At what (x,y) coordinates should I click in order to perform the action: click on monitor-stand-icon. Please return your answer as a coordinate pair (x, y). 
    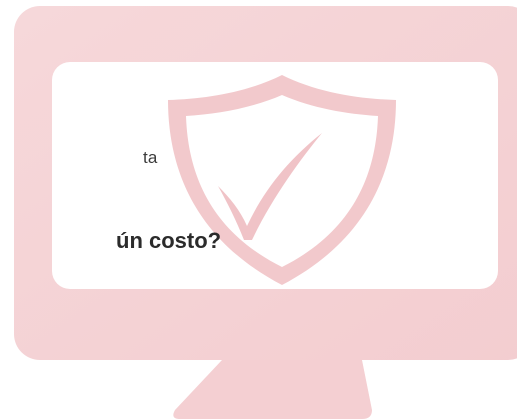
    Looking at the image, I should click on (272, 389).